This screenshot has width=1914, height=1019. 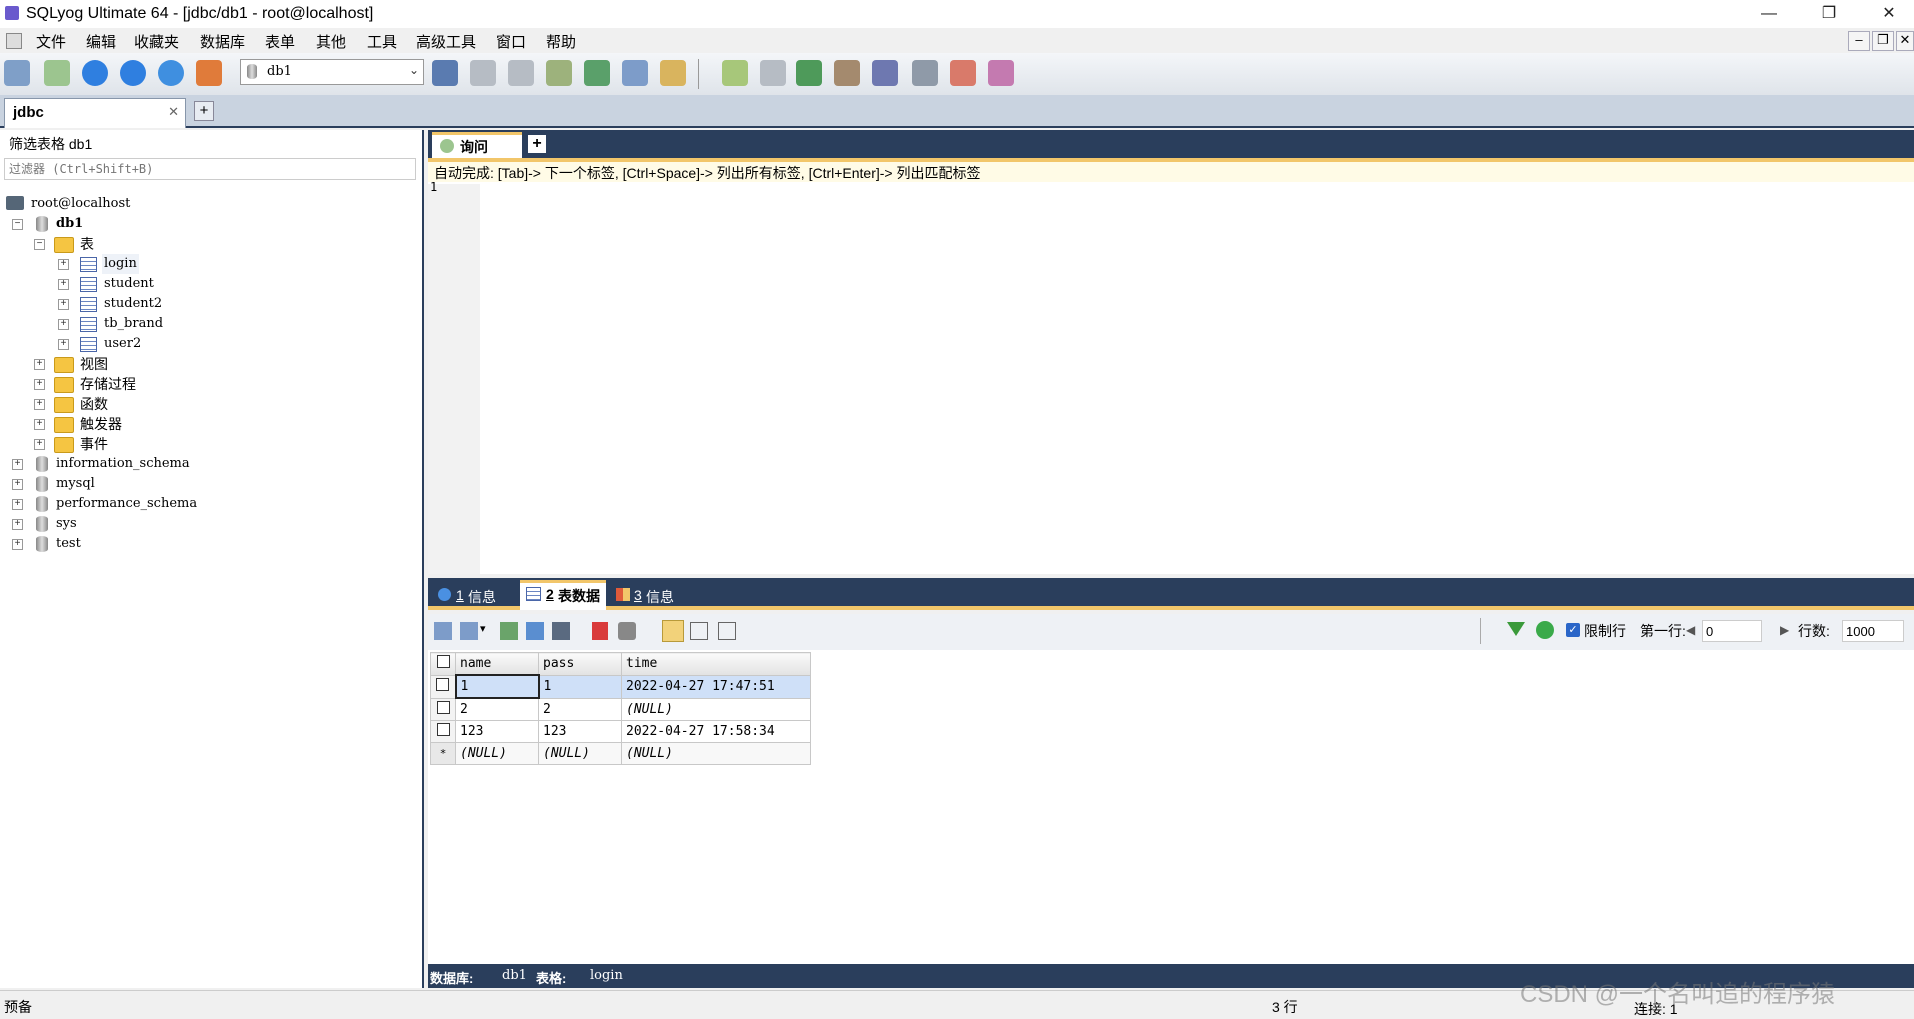 I want to click on menu-favorites: 收藏夹, so click(x=156, y=41).